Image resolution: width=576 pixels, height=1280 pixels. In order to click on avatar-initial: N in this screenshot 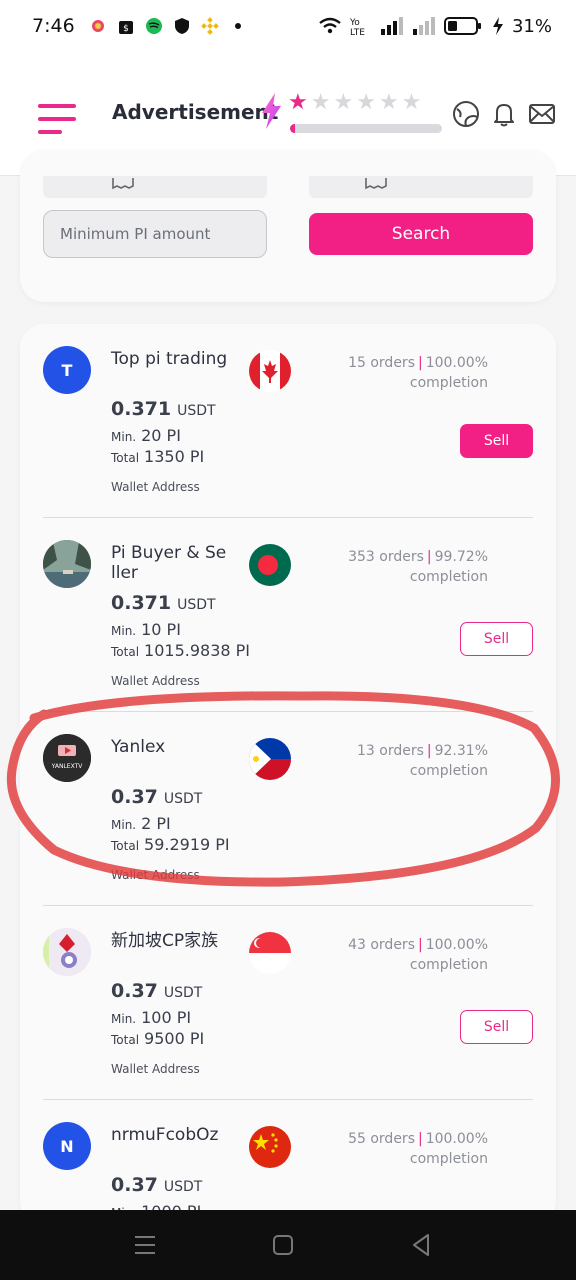, I will do `click(67, 1146)`.